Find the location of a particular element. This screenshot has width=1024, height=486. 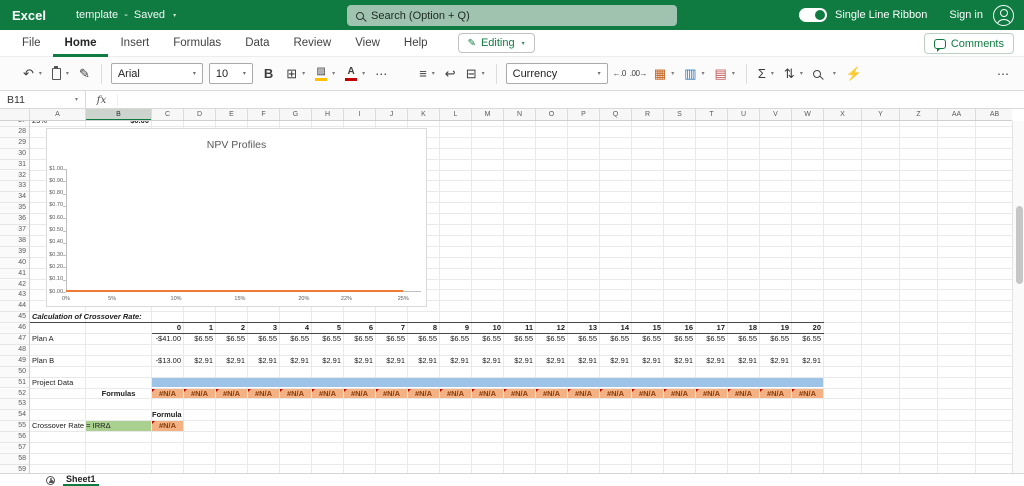

format-as-table-button: ▥ ▾ is located at coordinates (694, 73).